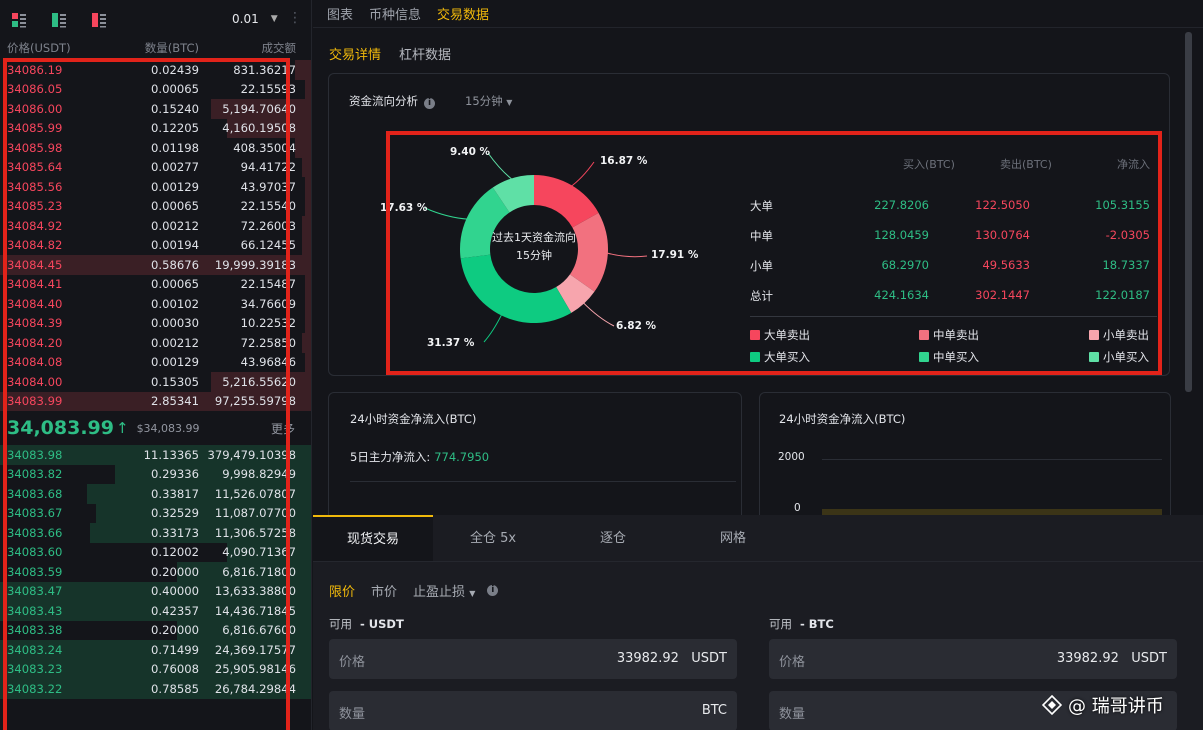 The height and width of the screenshot is (730, 1203). Describe the element at coordinates (155, 343) in the screenshot. I see `ask-row: 34084.20 0.00212 72.25850` at that location.